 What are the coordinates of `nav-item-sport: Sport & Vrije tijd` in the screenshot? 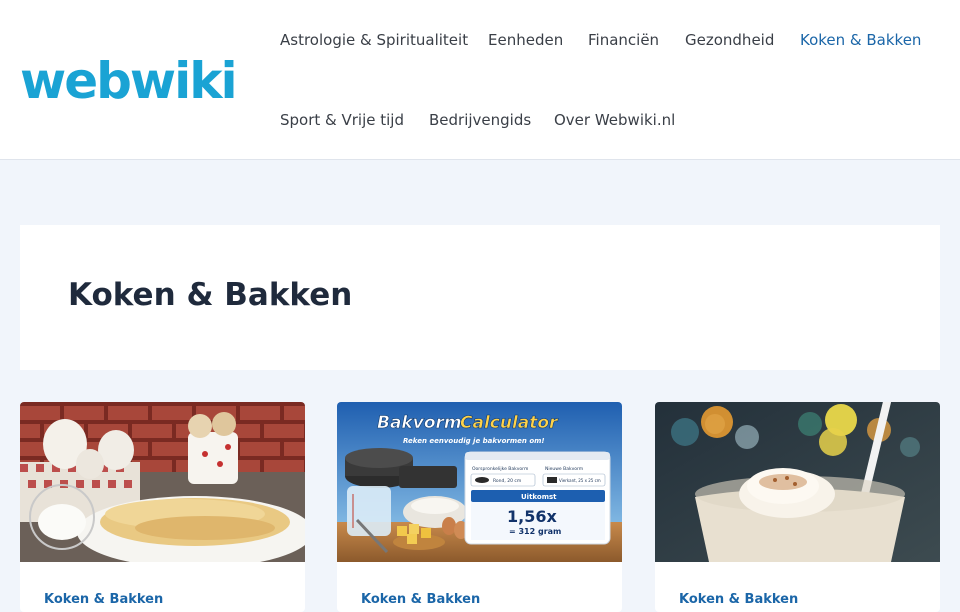 It's located at (342, 120).